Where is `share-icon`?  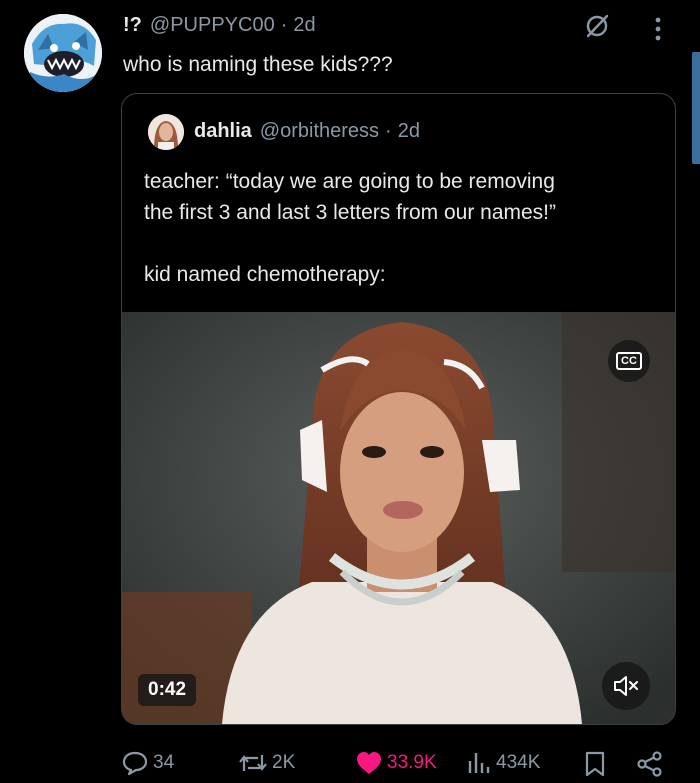
share-icon is located at coordinates (650, 764).